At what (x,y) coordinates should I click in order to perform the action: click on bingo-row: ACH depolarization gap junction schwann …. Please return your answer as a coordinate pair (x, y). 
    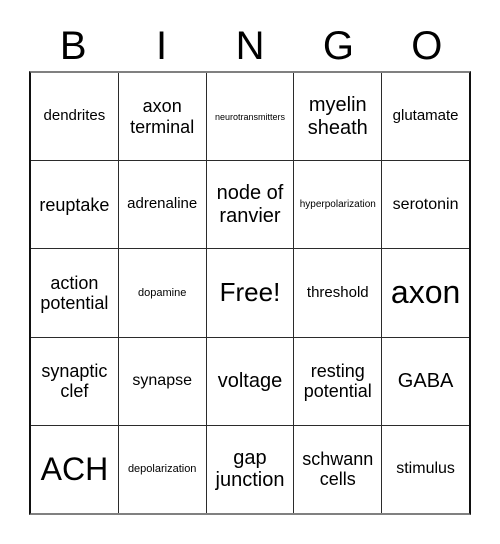
    Looking at the image, I should click on (250, 469).